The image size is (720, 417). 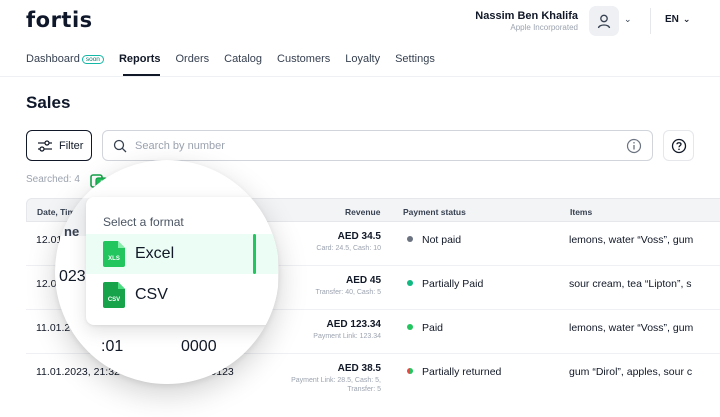 I want to click on user-name: Nassim Ben Khalifa, so click(x=526, y=16).